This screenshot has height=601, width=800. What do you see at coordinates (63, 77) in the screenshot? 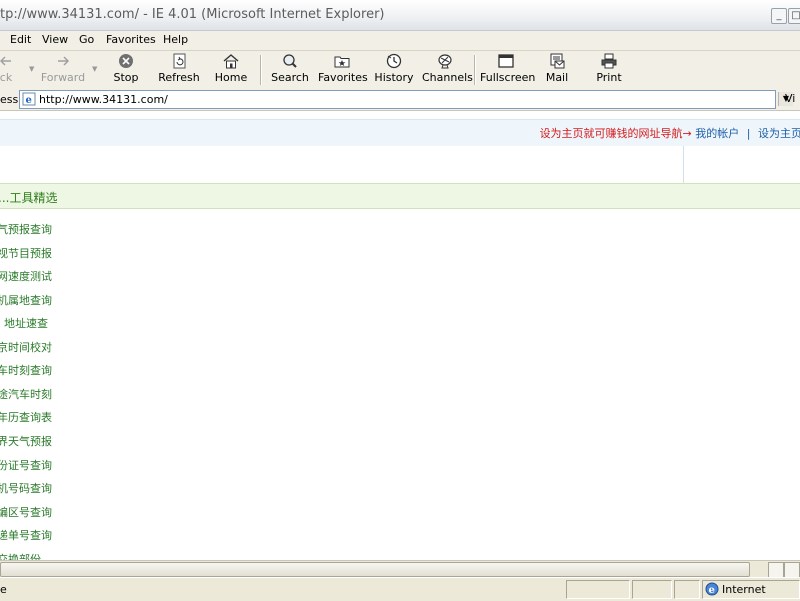
I see `forward-label: Forward` at bounding box center [63, 77].